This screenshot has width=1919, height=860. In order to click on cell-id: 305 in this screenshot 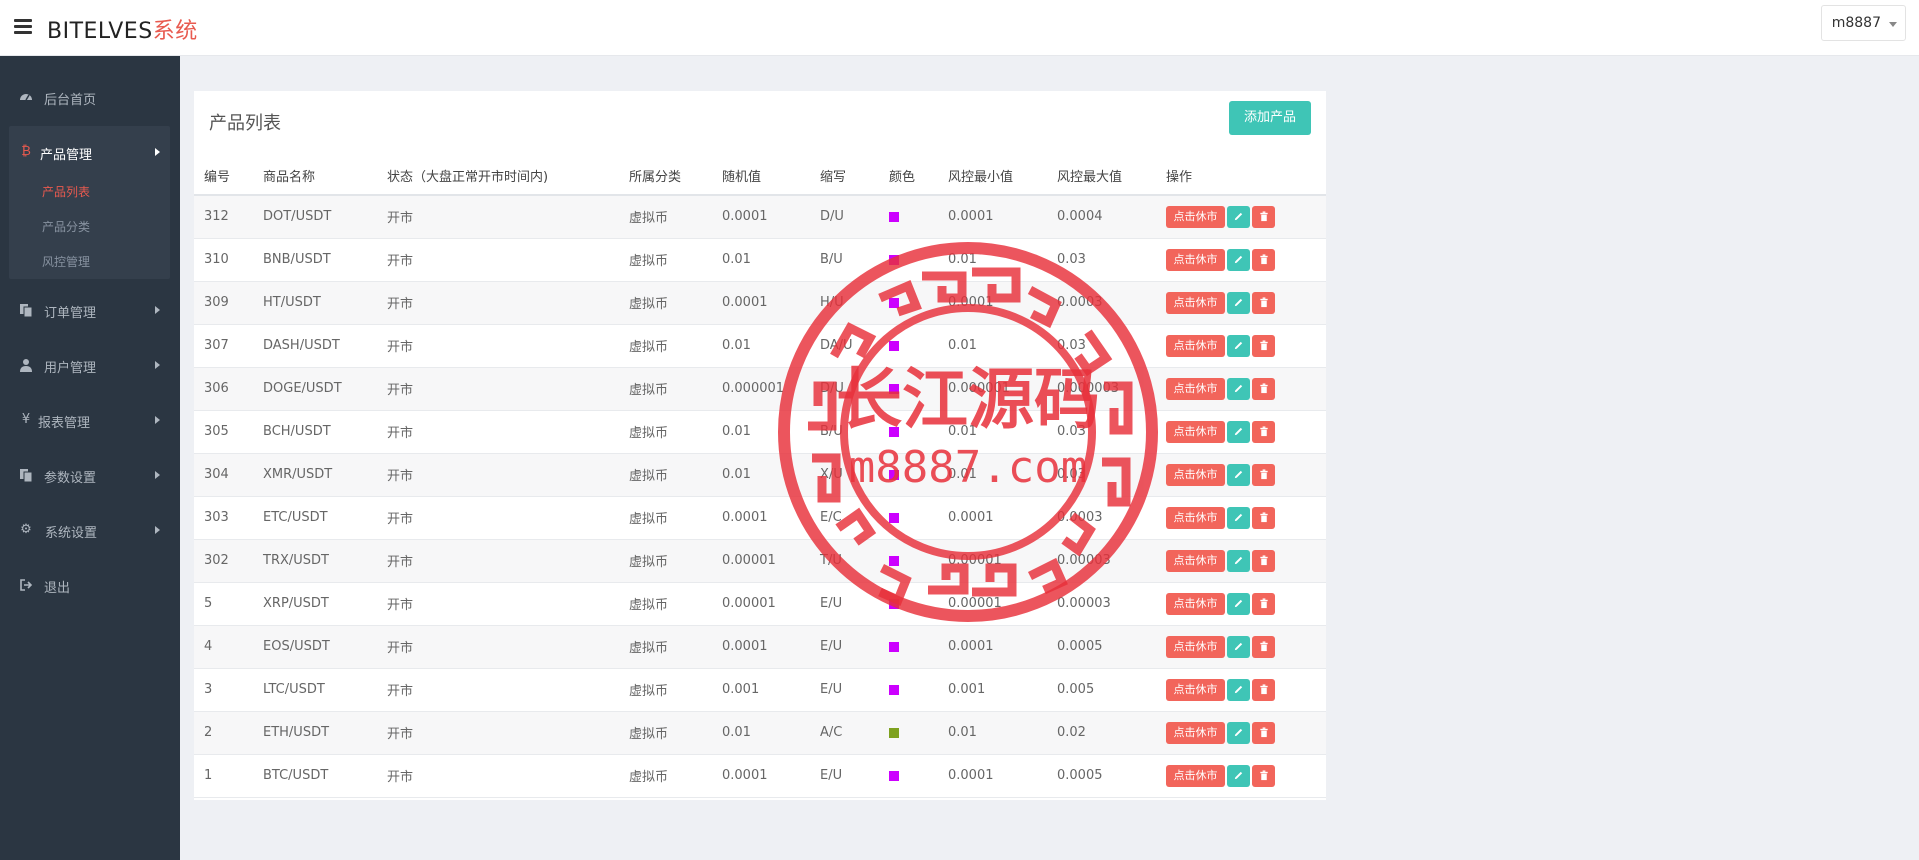, I will do `click(216, 431)`.